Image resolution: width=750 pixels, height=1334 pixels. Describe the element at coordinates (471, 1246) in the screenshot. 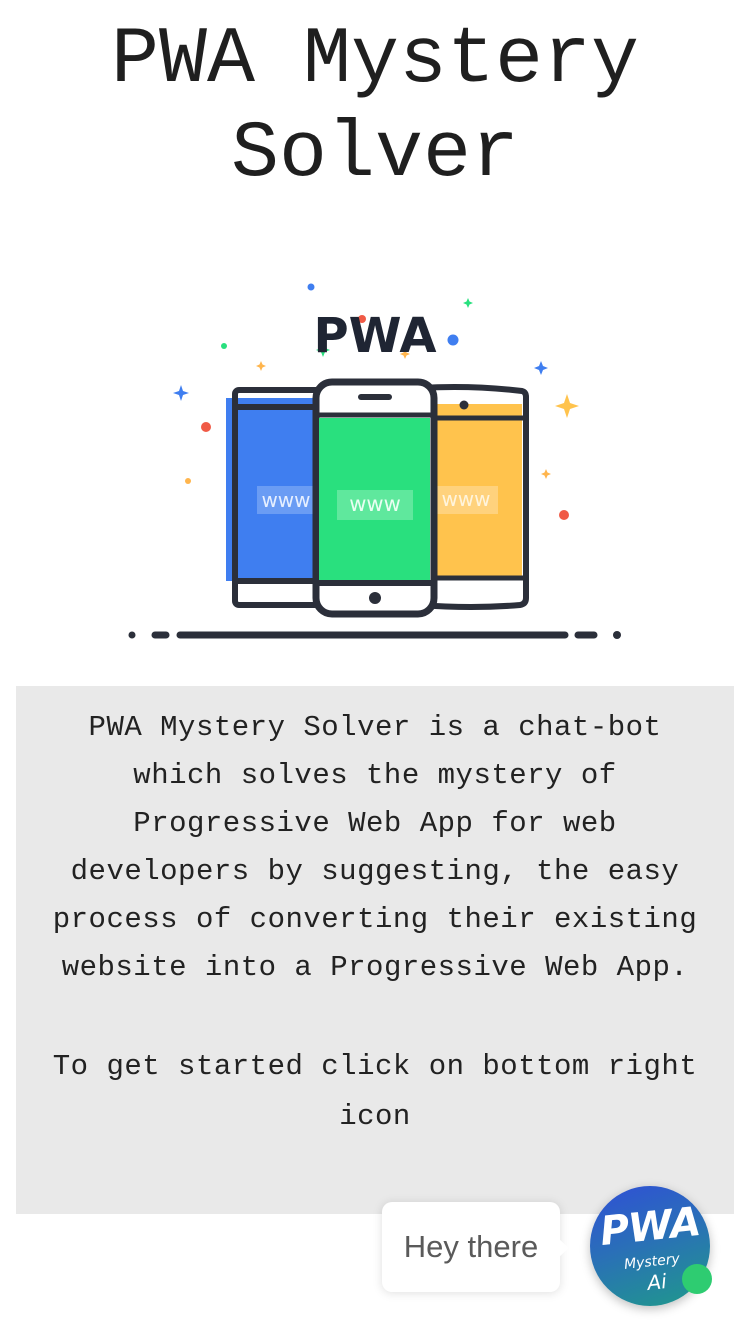

I see `chat-greeting-text: Hey there` at that location.